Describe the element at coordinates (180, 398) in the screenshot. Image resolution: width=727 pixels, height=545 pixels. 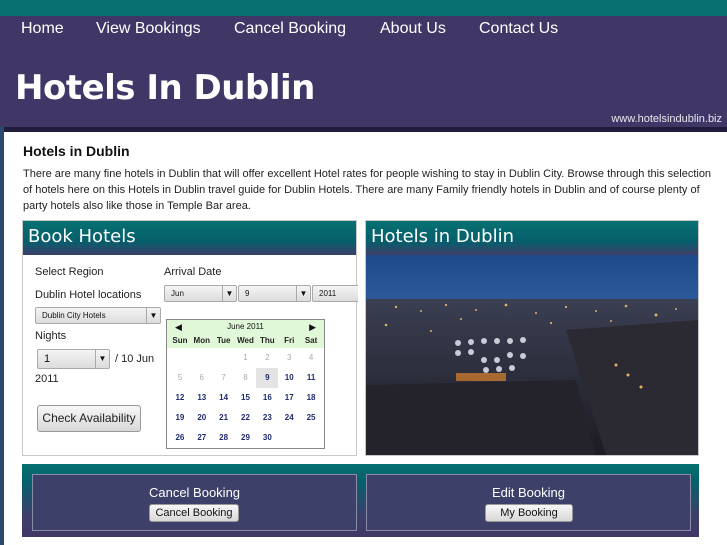
I see `calendar-day: 12` at that location.